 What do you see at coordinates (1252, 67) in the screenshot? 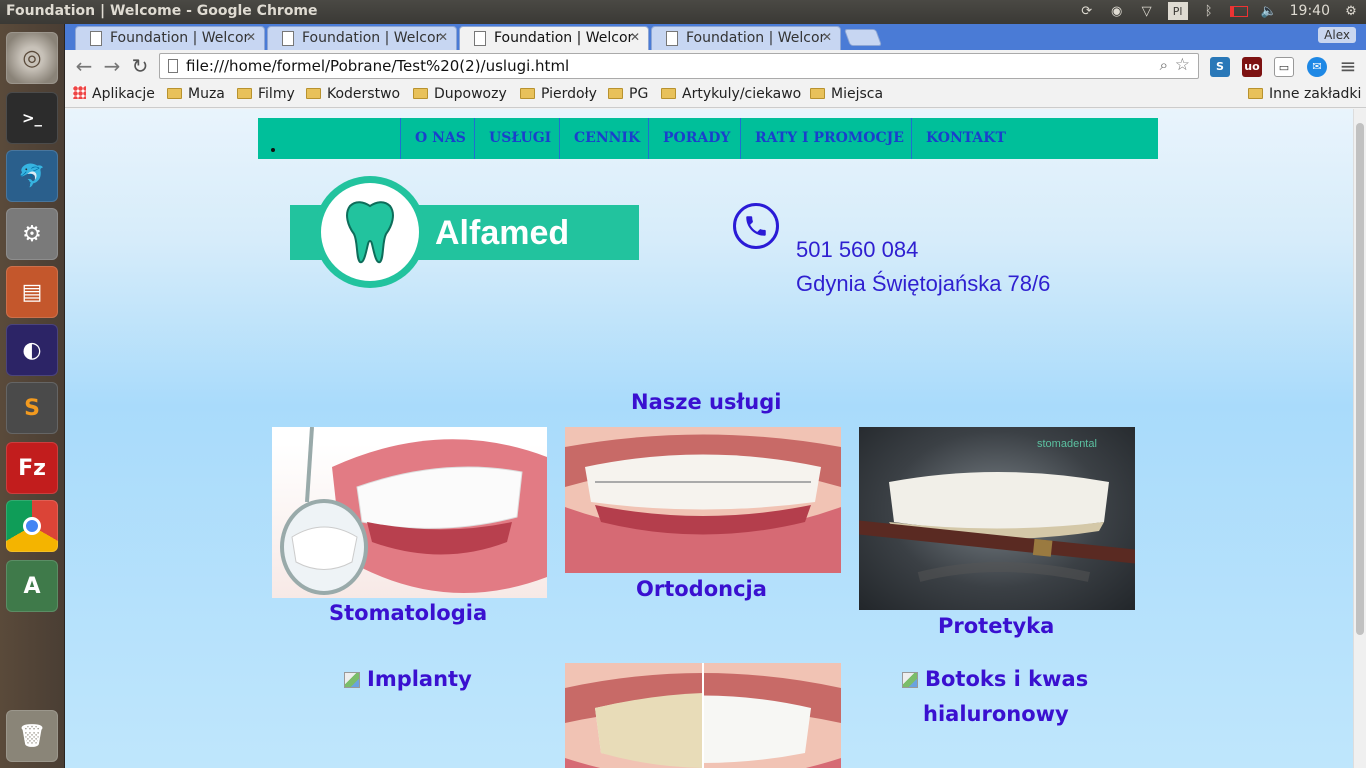
I see `ublock-icon: uo` at bounding box center [1252, 67].